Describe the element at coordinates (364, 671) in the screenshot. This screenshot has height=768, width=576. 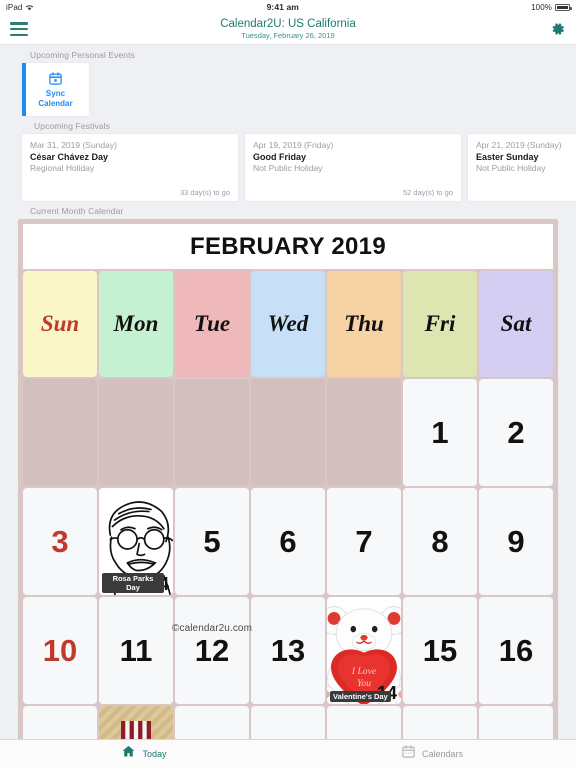
I see `svg-text: I Love` at that location.